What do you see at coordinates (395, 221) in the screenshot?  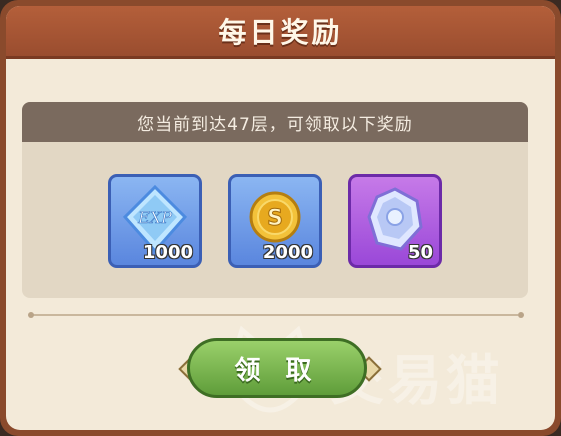 I see `reward-slot-gem: 50` at bounding box center [395, 221].